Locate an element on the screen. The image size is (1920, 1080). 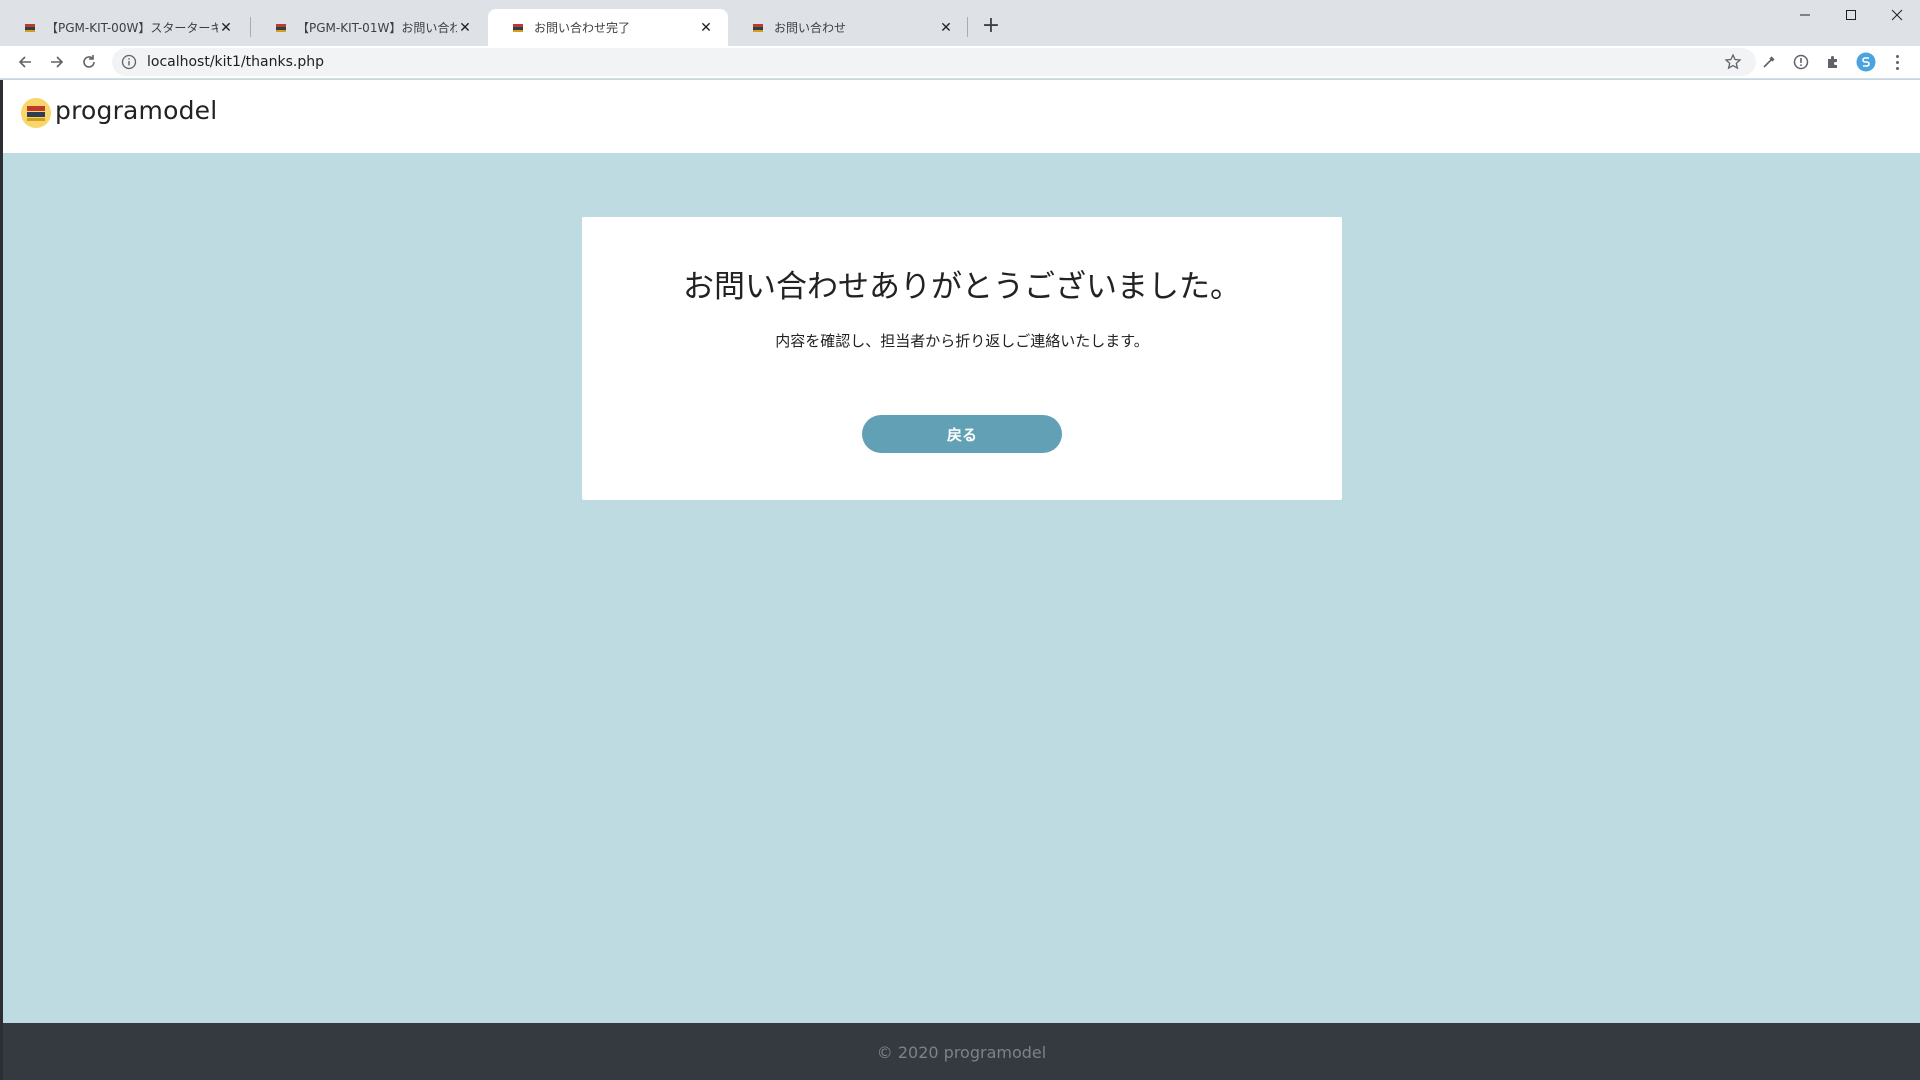
extensions-button is located at coordinates (1833, 62).